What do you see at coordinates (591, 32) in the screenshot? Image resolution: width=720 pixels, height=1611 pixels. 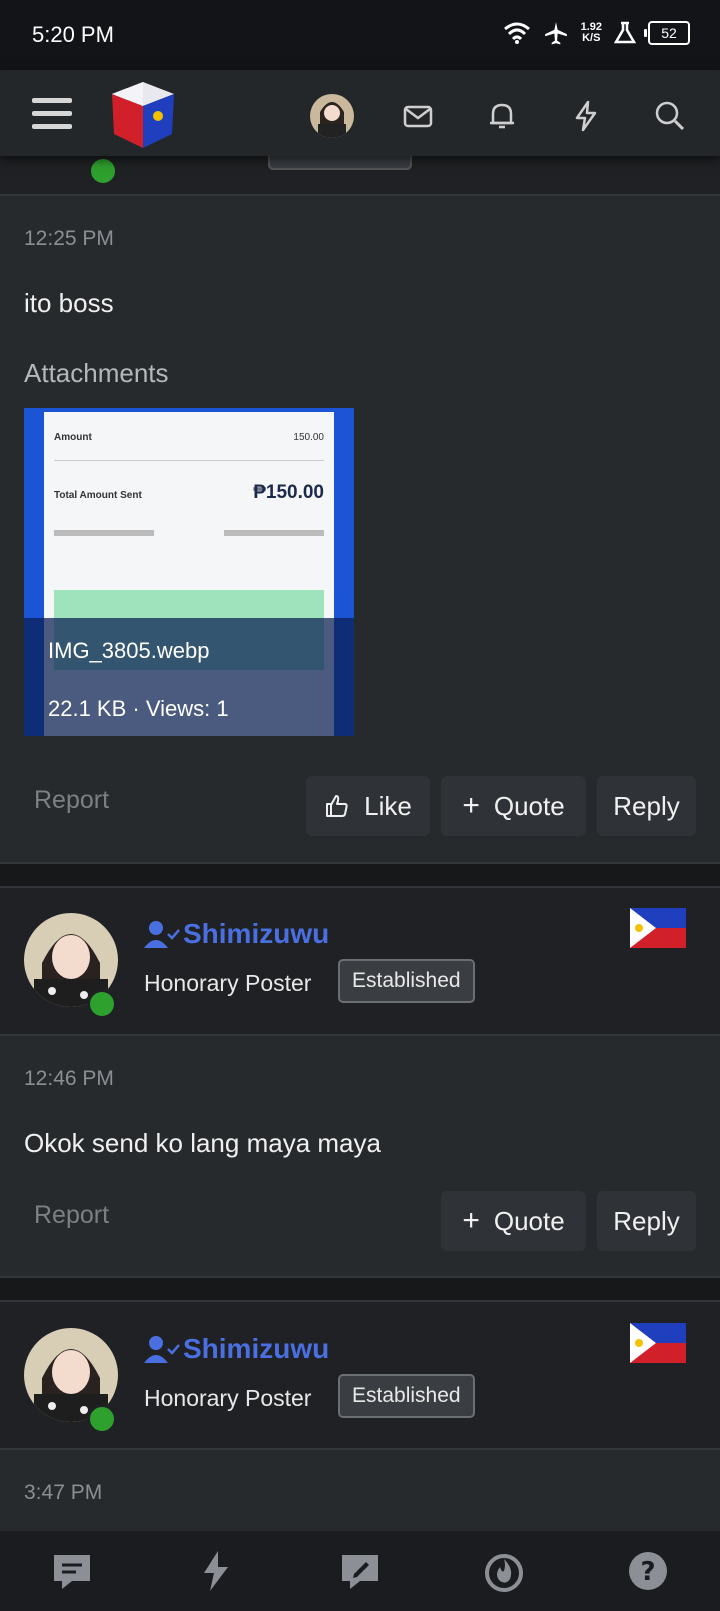 I see `network-speed: 1.92 K/S` at bounding box center [591, 32].